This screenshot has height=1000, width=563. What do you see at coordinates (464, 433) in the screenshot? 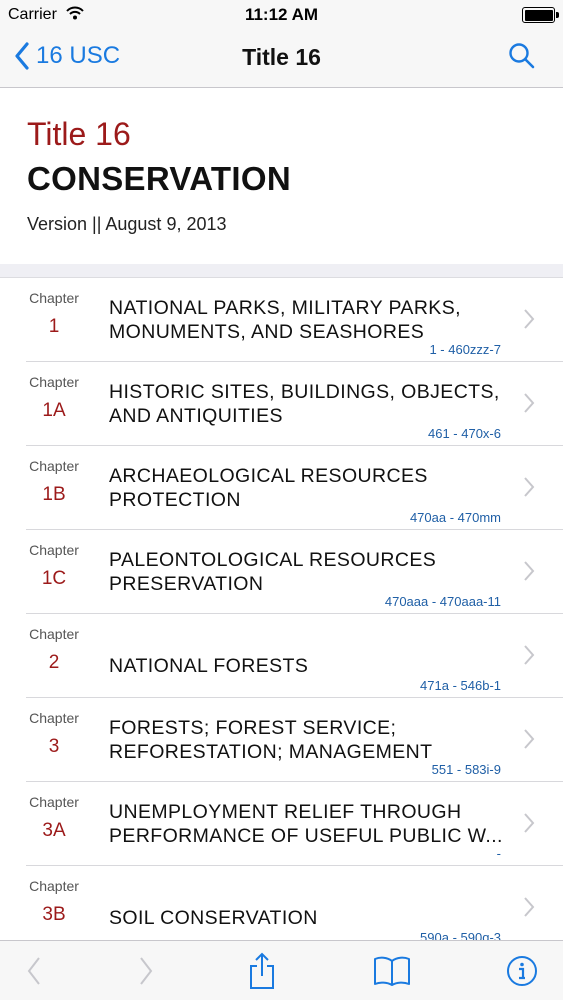
I see `chapter-section-range: 461 - 470x-6` at bounding box center [464, 433].